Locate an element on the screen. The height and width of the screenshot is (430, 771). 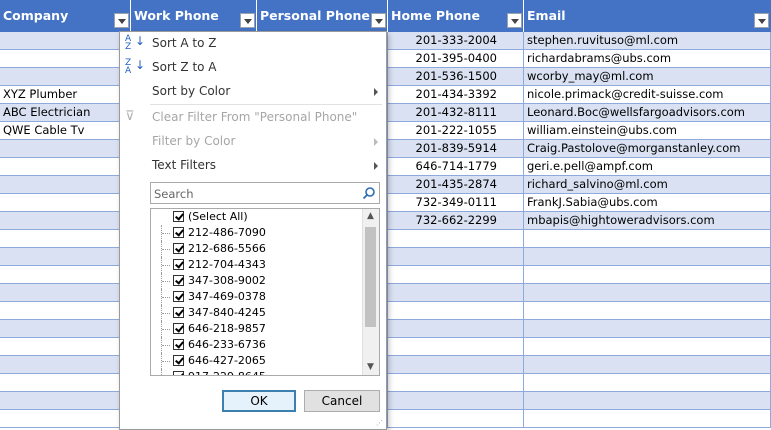
table-cell: 201-435-2874 is located at coordinates (456, 185).